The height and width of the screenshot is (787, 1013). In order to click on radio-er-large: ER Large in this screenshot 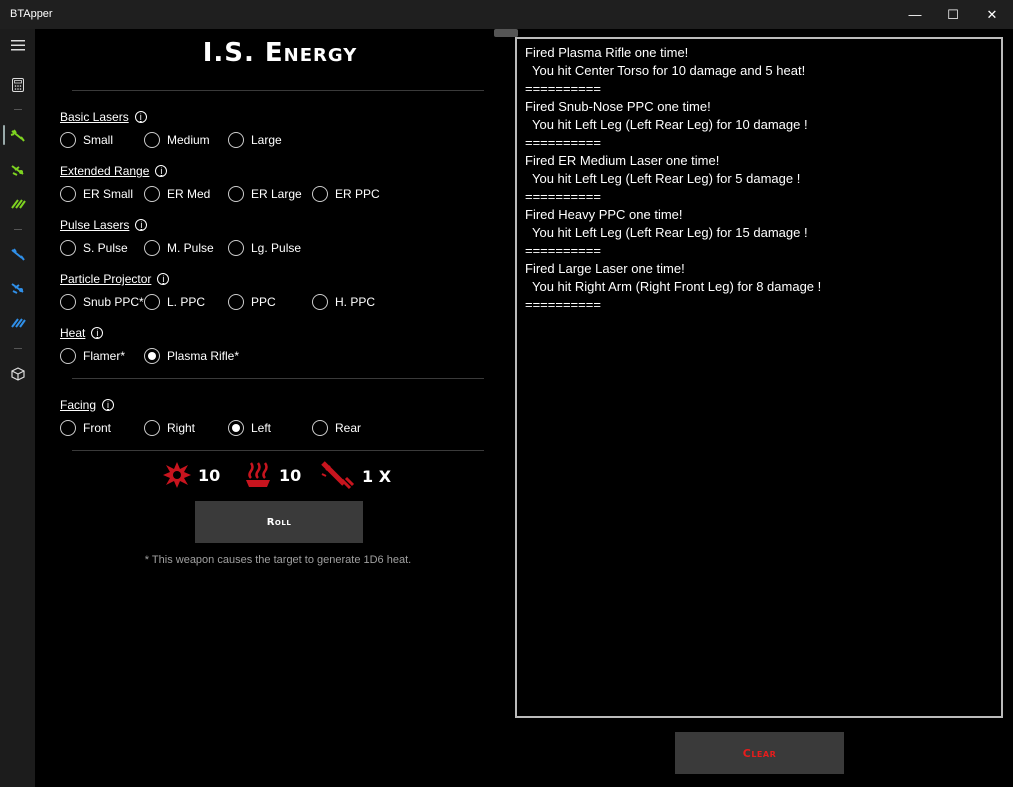, I will do `click(265, 194)`.